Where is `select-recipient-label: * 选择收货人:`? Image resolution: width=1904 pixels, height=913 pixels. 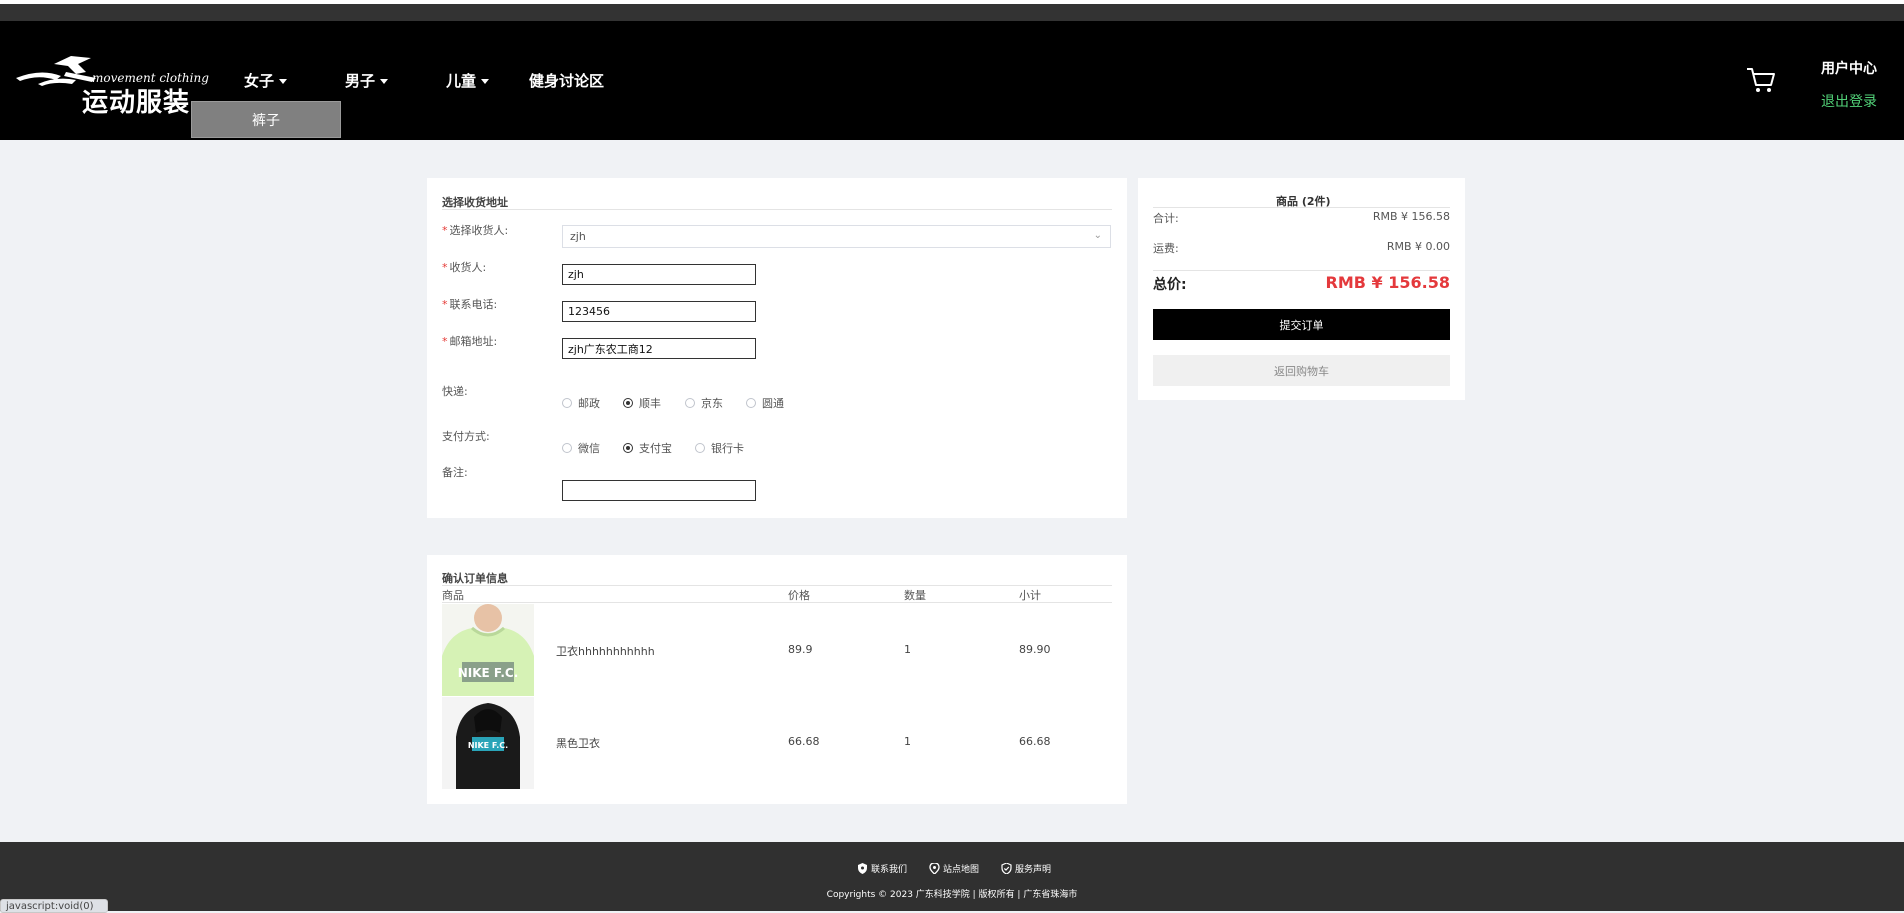 select-recipient-label: * 选择收货人: is located at coordinates (475, 230).